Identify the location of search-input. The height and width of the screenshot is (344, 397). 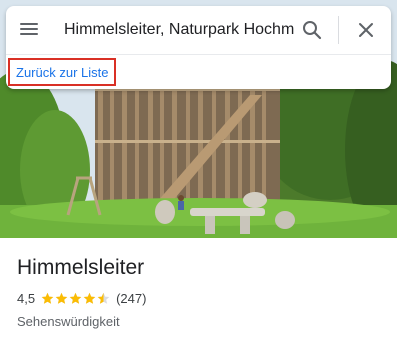
(179, 30).